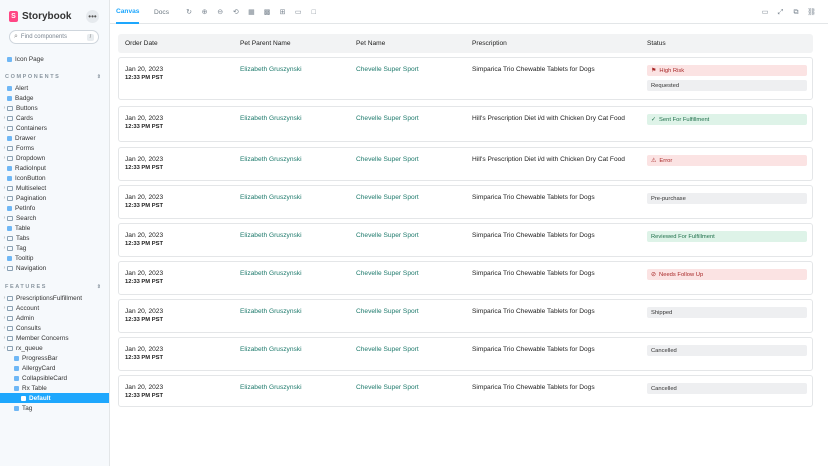 Image resolution: width=828 pixels, height=466 pixels. I want to click on sidebar-item-admin: › Admin, so click(54, 318).